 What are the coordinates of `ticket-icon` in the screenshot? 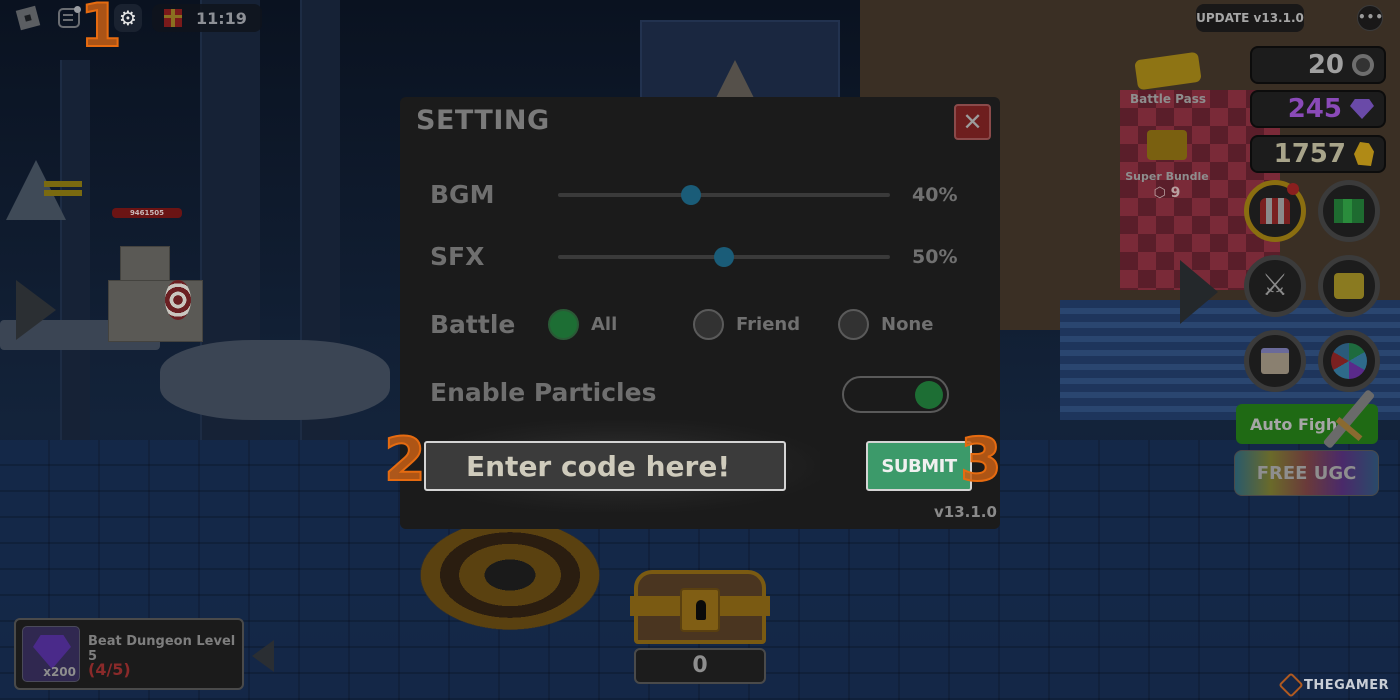 It's located at (1168, 71).